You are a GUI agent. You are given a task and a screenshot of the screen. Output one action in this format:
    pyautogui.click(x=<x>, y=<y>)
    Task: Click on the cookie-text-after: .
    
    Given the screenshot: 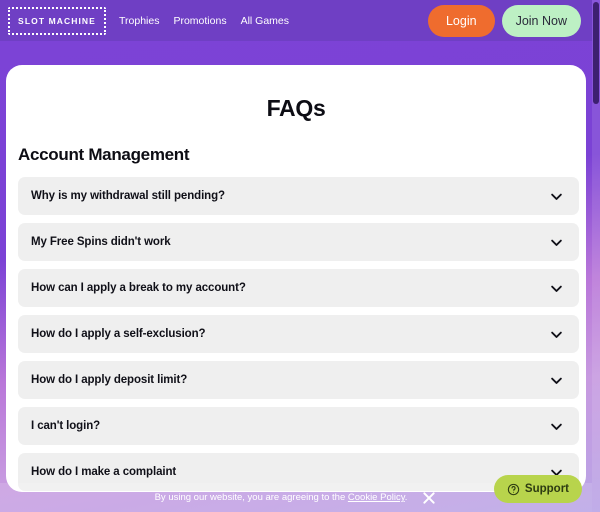 What is the action you would take?
    pyautogui.click(x=406, y=497)
    